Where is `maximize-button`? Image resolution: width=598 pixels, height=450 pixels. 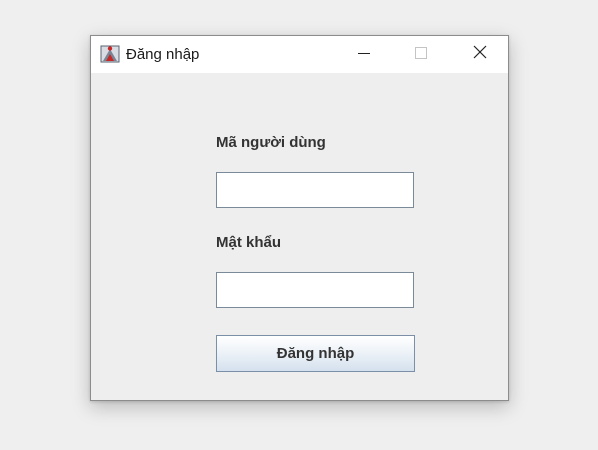 maximize-button is located at coordinates (421, 54).